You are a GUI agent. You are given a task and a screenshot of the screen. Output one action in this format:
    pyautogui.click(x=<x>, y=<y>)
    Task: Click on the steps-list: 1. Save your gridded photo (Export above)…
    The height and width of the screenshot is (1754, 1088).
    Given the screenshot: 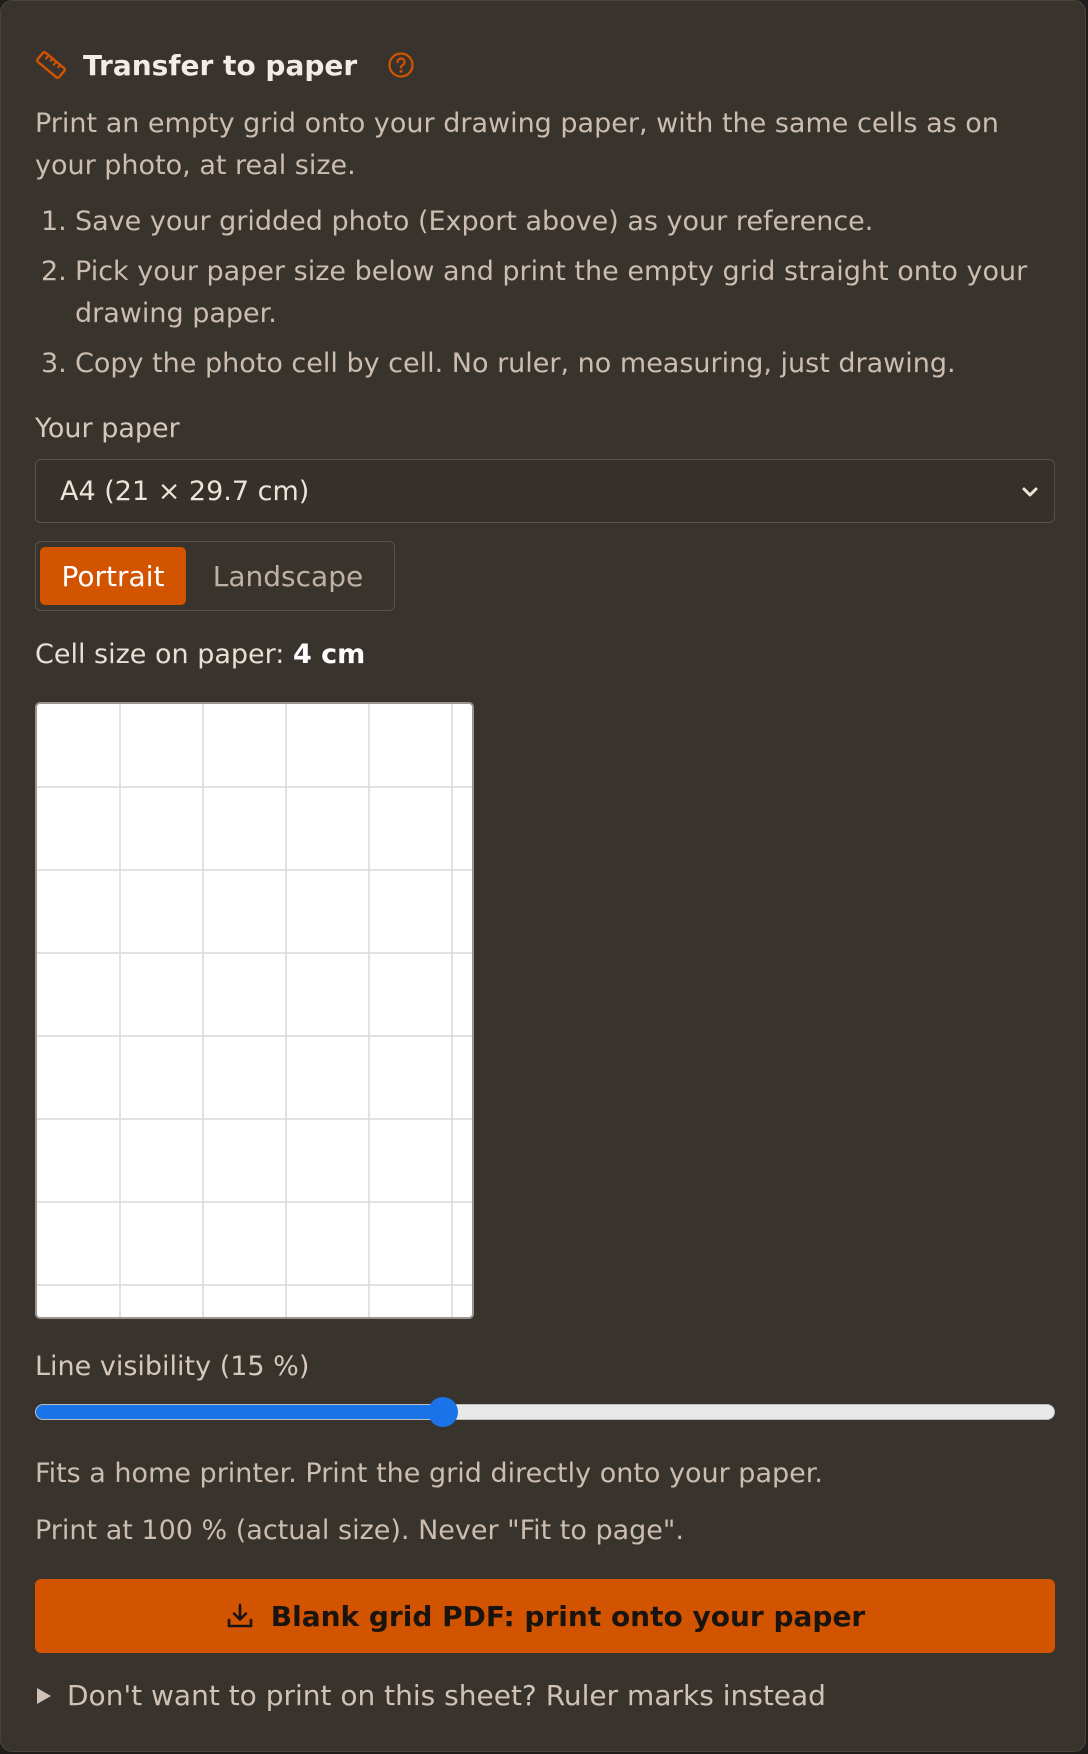 What is the action you would take?
    pyautogui.click(x=540, y=297)
    